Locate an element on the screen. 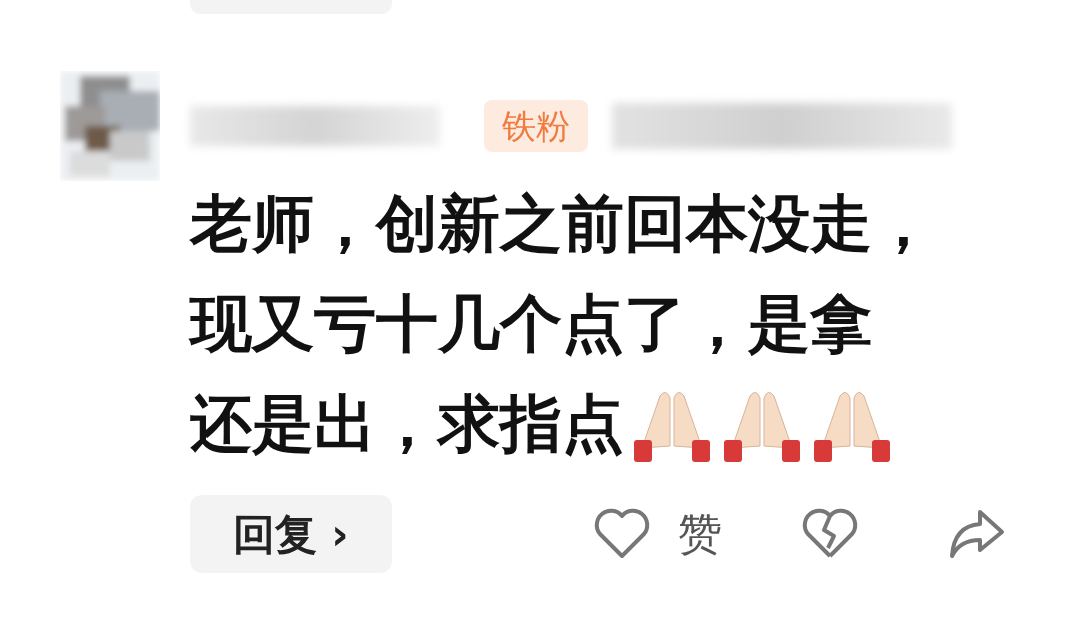 This screenshot has width=1080, height=623. comment-text: 现又亏十几个点了，是拿 is located at coordinates (531, 324).